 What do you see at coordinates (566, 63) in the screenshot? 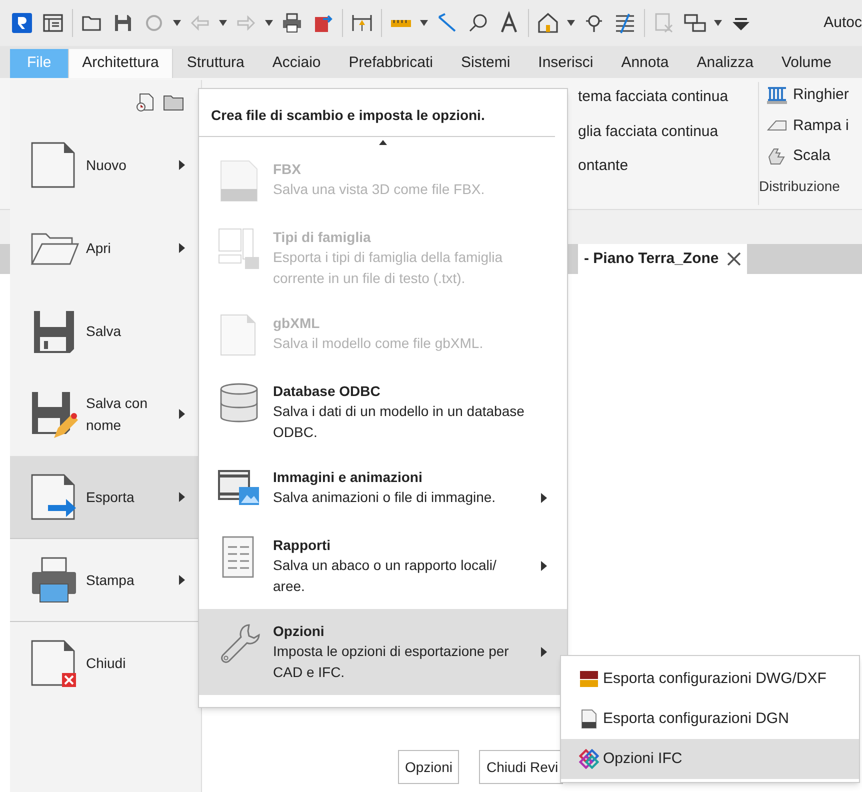
I see `ribbon-tab: Inserisci` at bounding box center [566, 63].